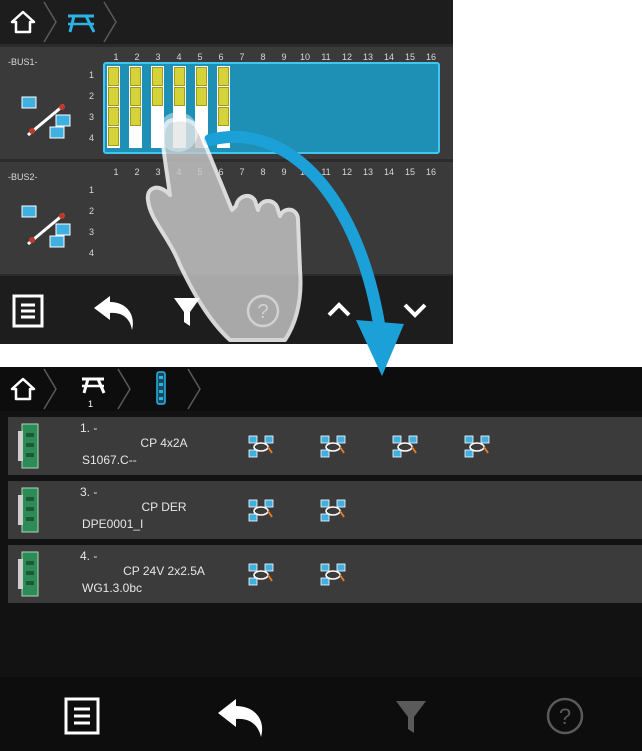  Describe the element at coordinates (90, 225) in the screenshot. I see `bus2-row-header: 1 2 3 4` at that location.